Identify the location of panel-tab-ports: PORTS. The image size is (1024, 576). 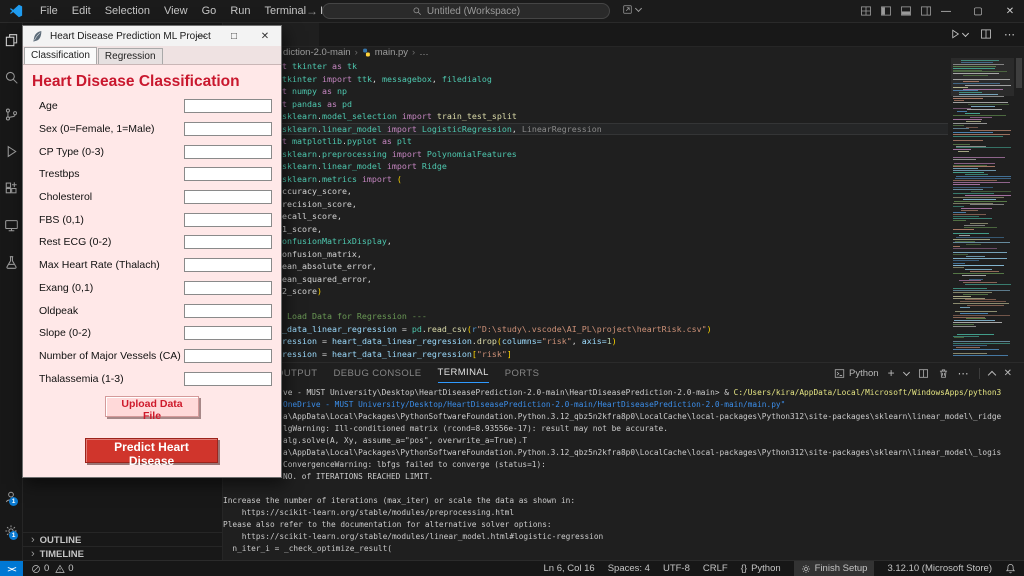
(522, 373).